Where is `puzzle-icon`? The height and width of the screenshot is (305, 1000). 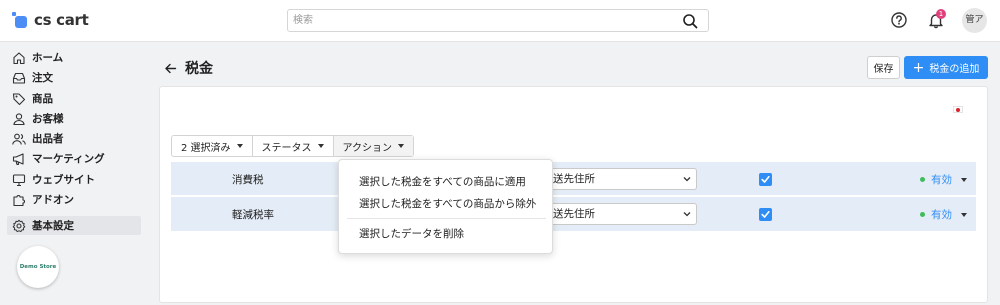 puzzle-icon is located at coordinates (19, 200).